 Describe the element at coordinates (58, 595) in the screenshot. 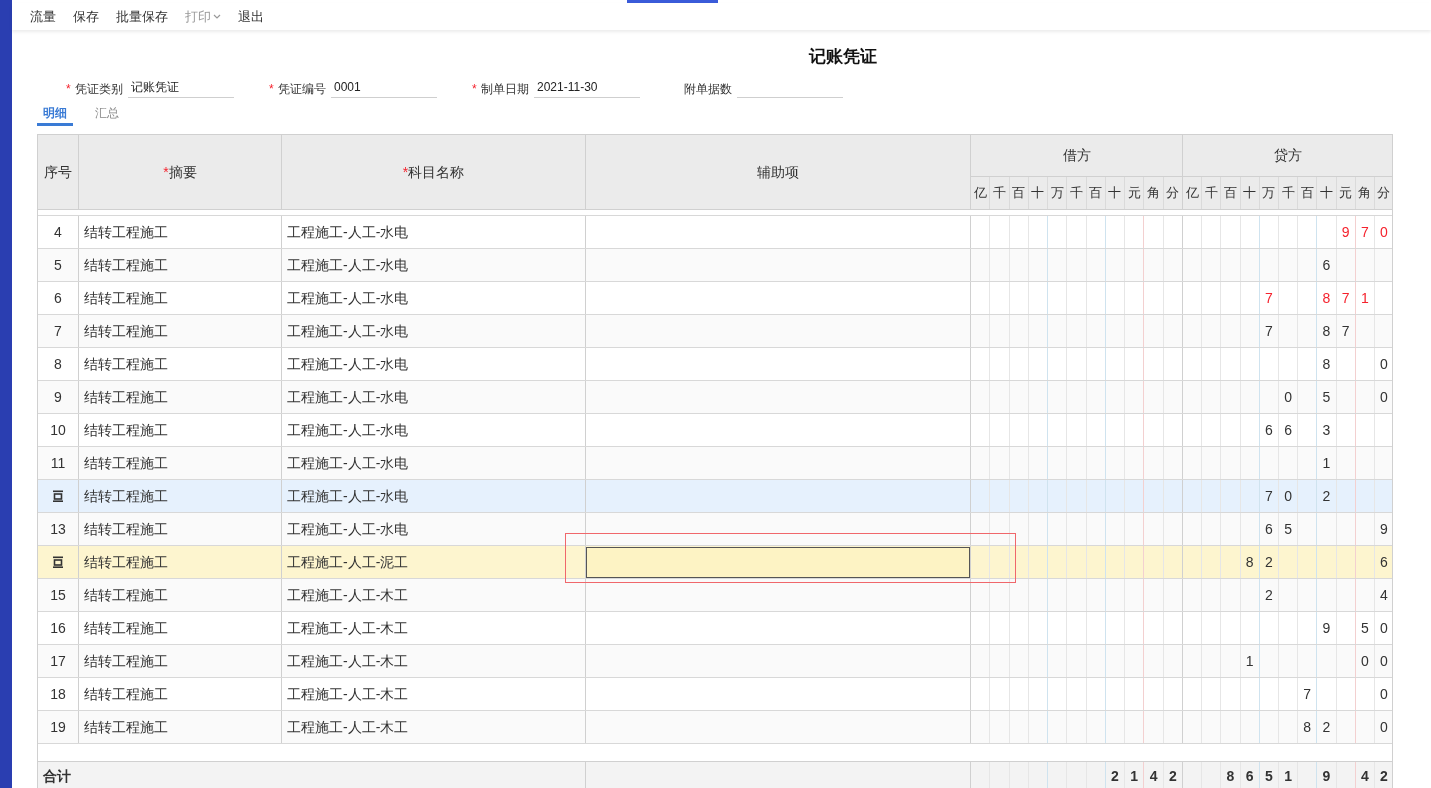

I see `table-cell-text: 15` at that location.